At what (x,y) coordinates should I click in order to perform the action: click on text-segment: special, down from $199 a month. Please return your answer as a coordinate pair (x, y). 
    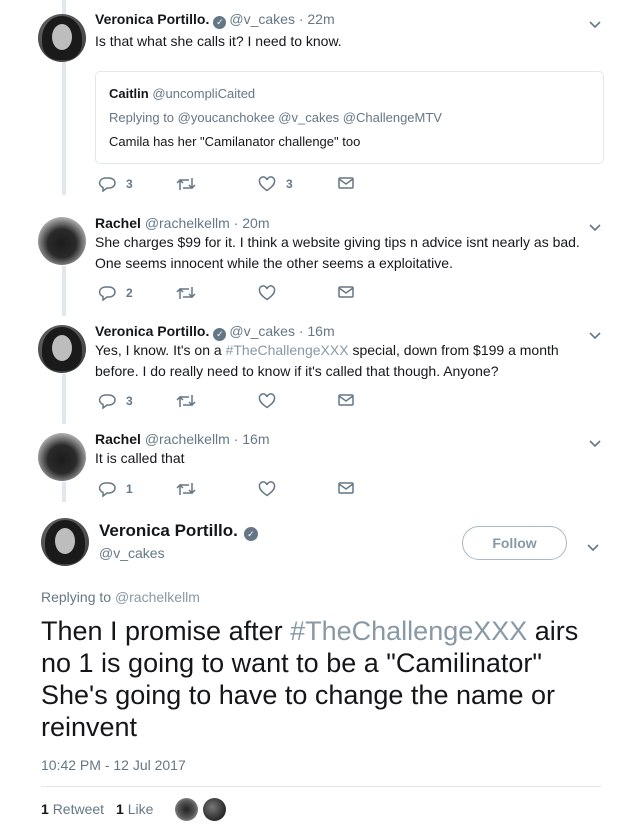
    Looking at the image, I should click on (453, 350).